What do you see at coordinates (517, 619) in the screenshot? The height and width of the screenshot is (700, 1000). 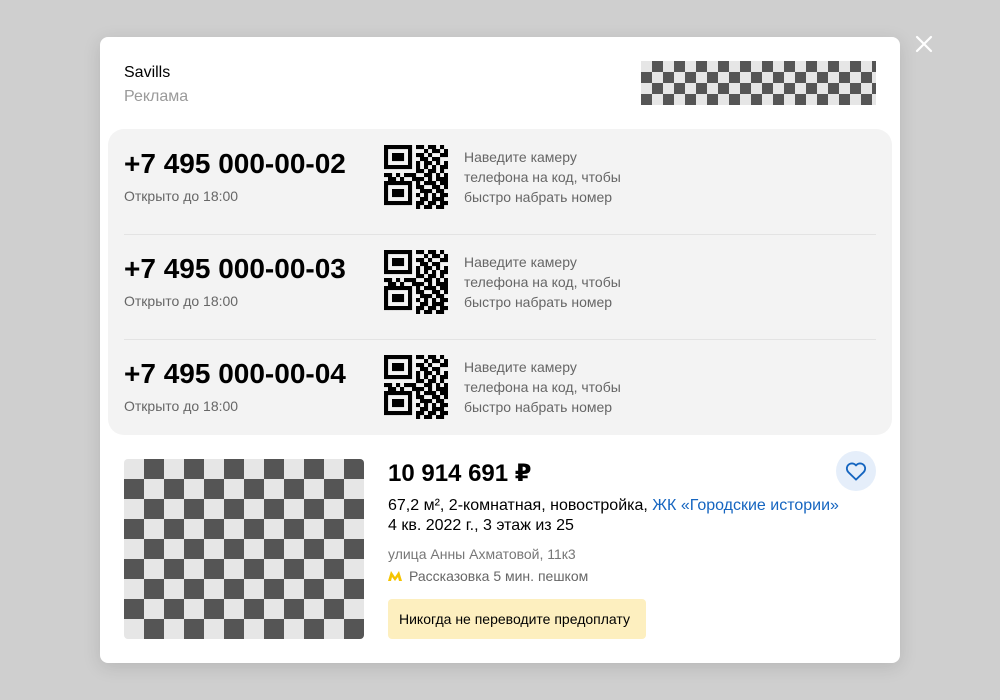 I see `prepayment-warning: Никогда не переводите предоплату` at bounding box center [517, 619].